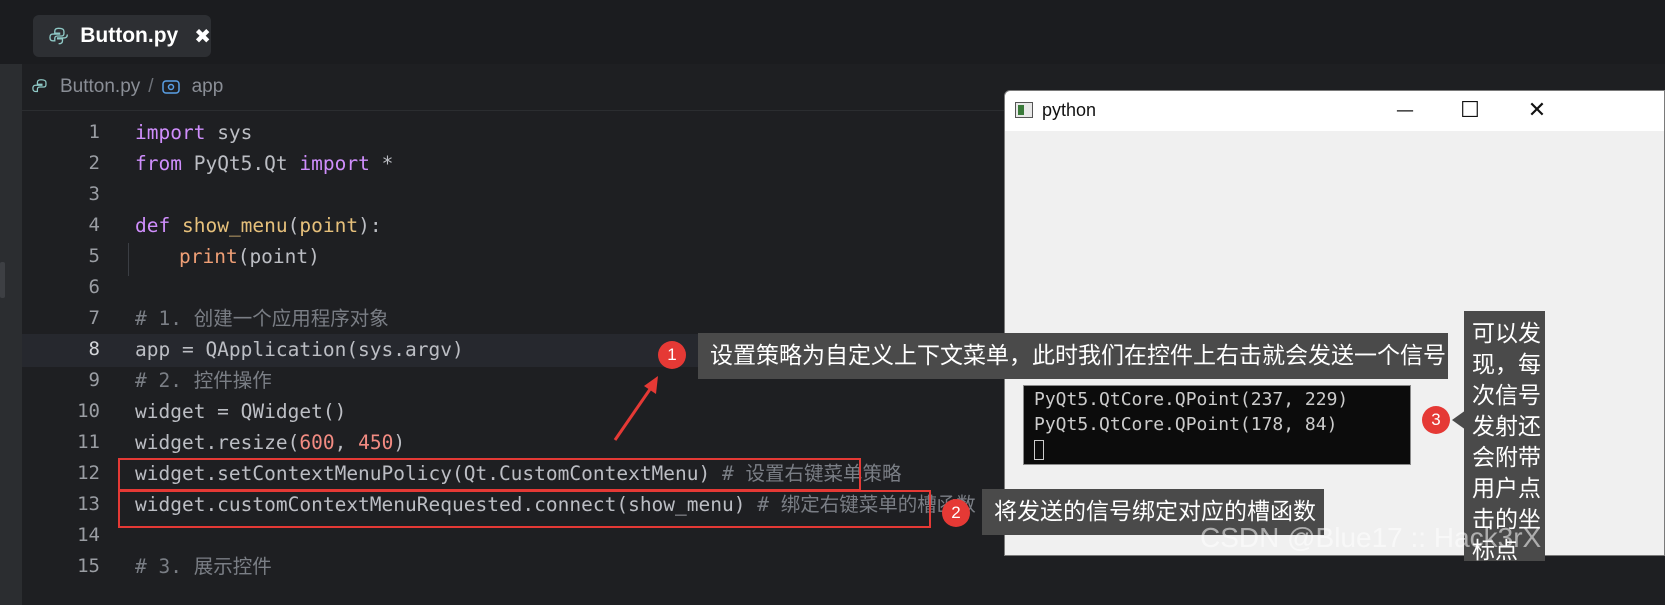  What do you see at coordinates (1186, 424) in the screenshot?
I see `console-line: PyQt5.QtCore.QPoint(178, 84)` at bounding box center [1186, 424].